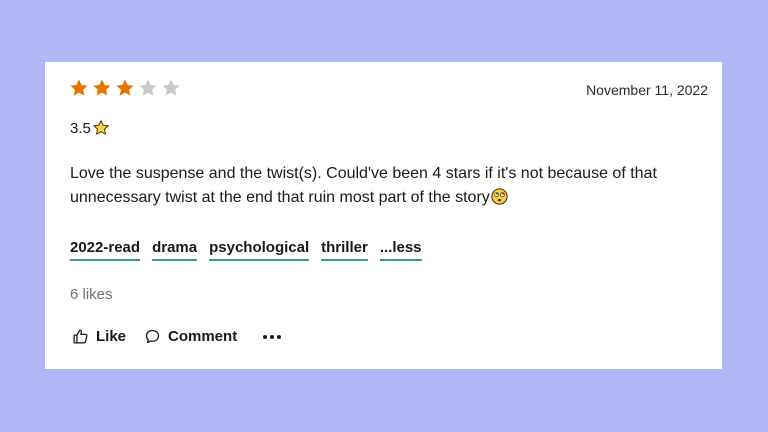  Describe the element at coordinates (152, 336) in the screenshot. I see `comment-bubble-icon` at that location.